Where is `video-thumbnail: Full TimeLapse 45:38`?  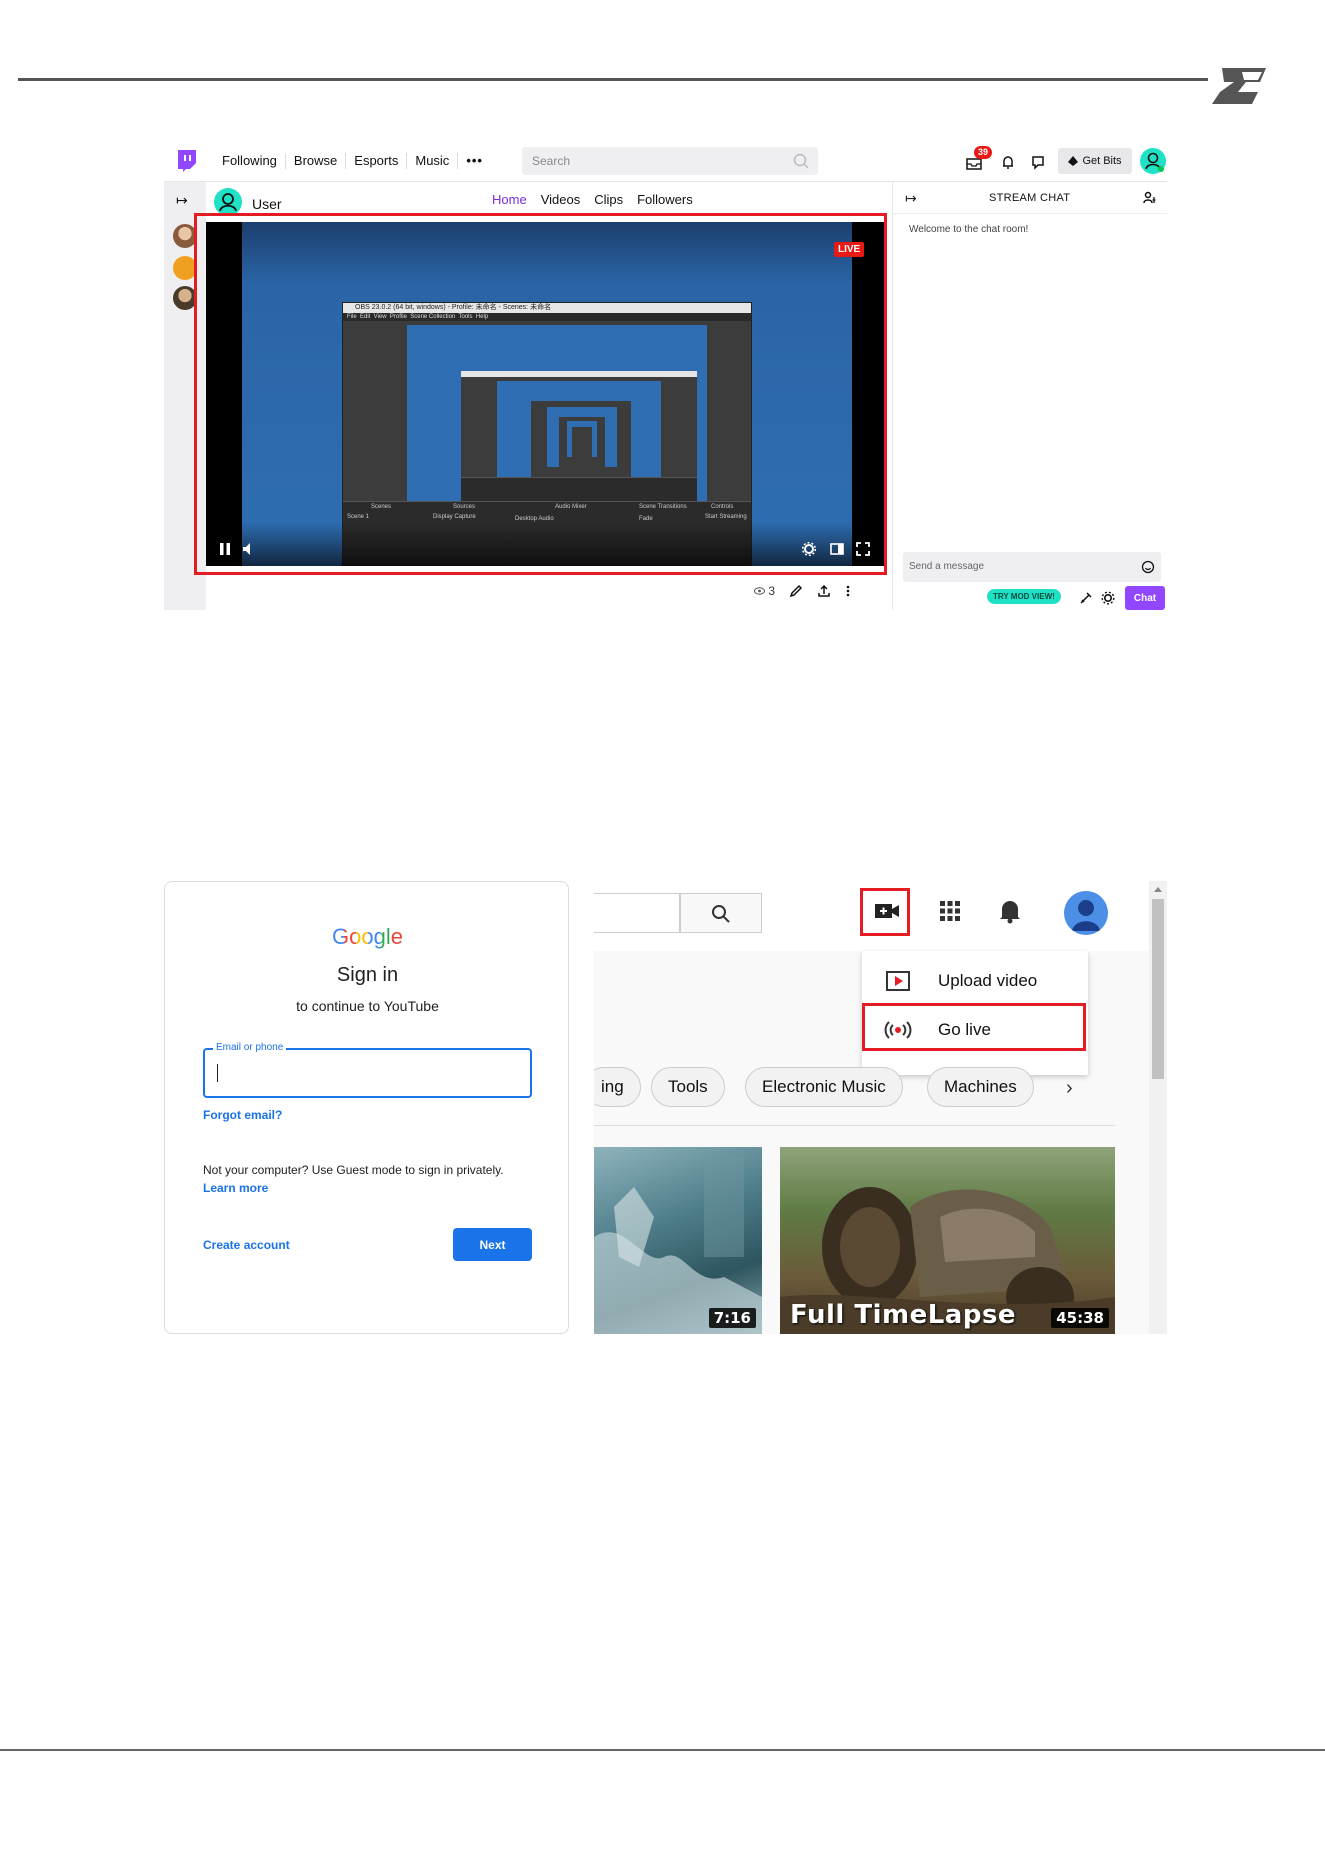
video-thumbnail: Full TimeLapse 45:38 is located at coordinates (947, 1240).